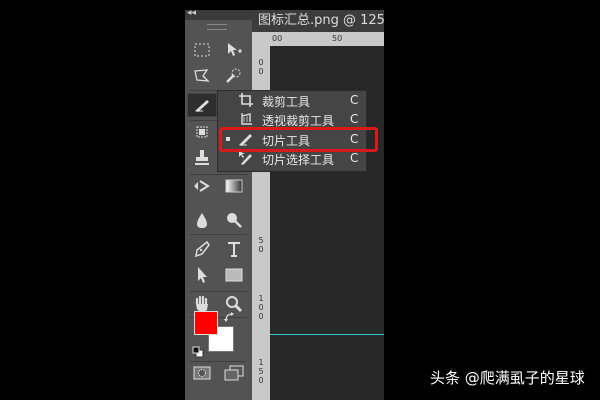  Describe the element at coordinates (327, 334) in the screenshot. I see `guide-line` at that location.